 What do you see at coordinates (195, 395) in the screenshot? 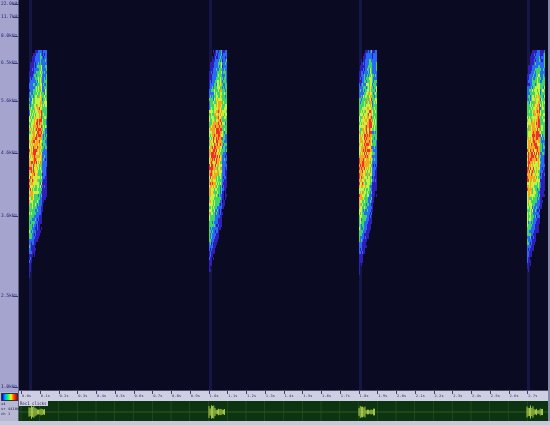
I see `time-tick-label: 0.9s` at bounding box center [195, 395].